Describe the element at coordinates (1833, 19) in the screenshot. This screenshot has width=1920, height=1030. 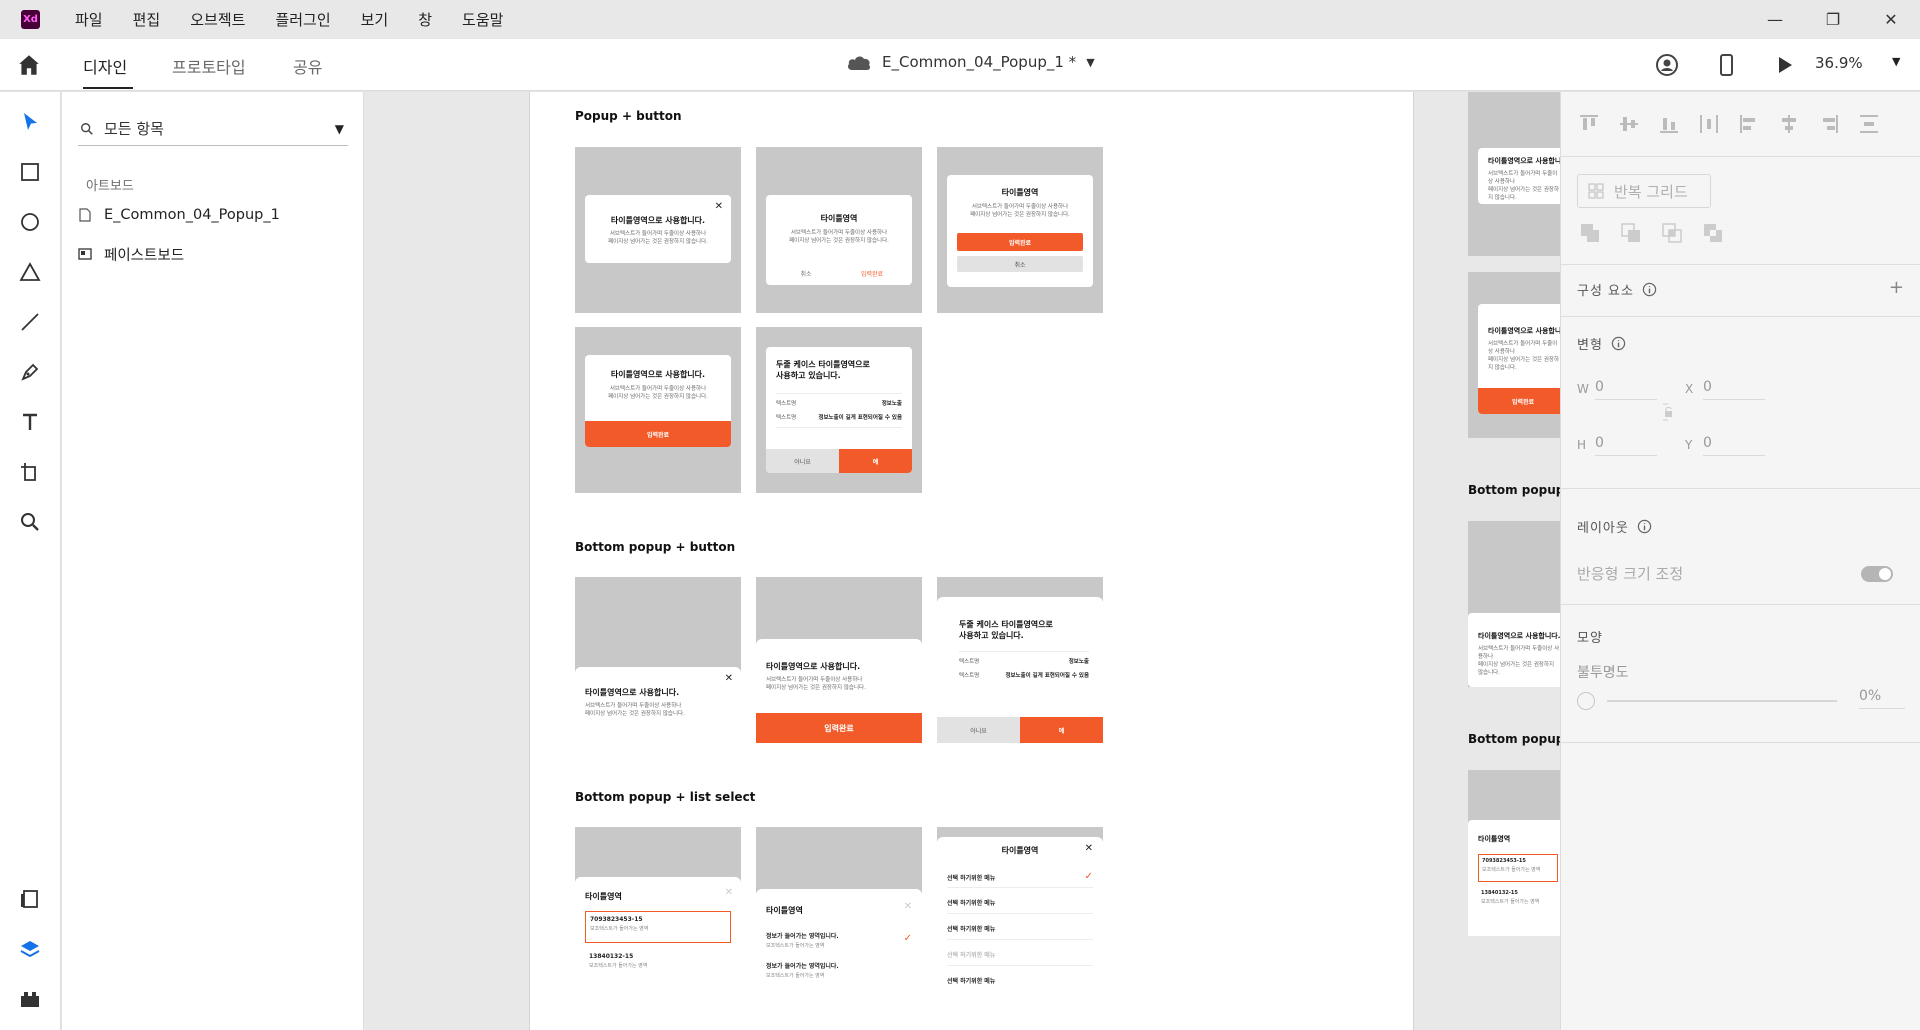
I see `restore-button: ❐` at that location.